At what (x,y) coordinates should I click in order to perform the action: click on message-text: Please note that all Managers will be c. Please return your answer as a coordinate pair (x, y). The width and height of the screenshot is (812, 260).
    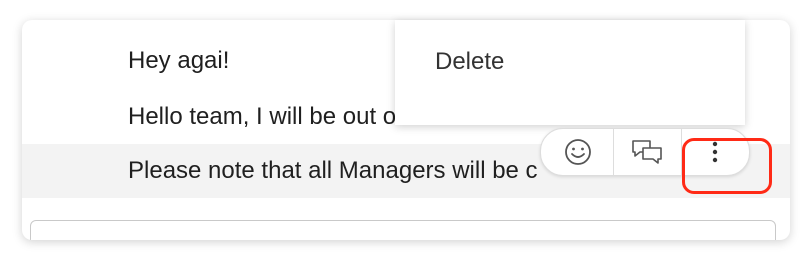
    Looking at the image, I should click on (333, 170).